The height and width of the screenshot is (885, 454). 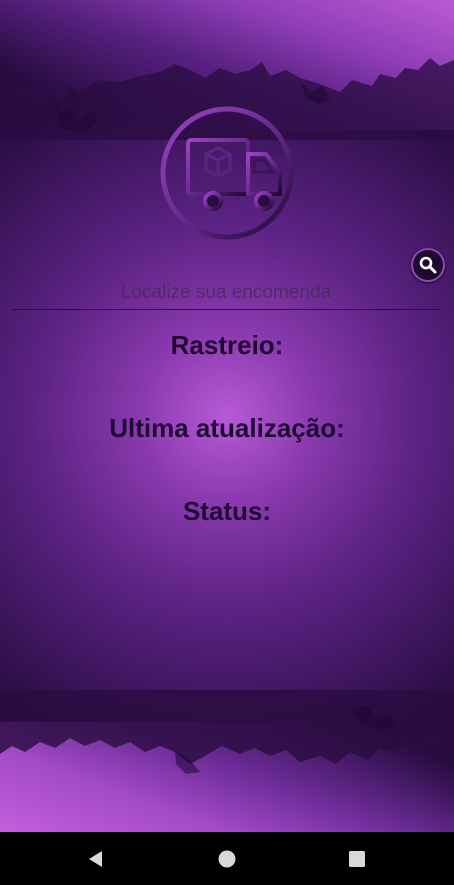 I want to click on system-navigation-bar, so click(x=227, y=858).